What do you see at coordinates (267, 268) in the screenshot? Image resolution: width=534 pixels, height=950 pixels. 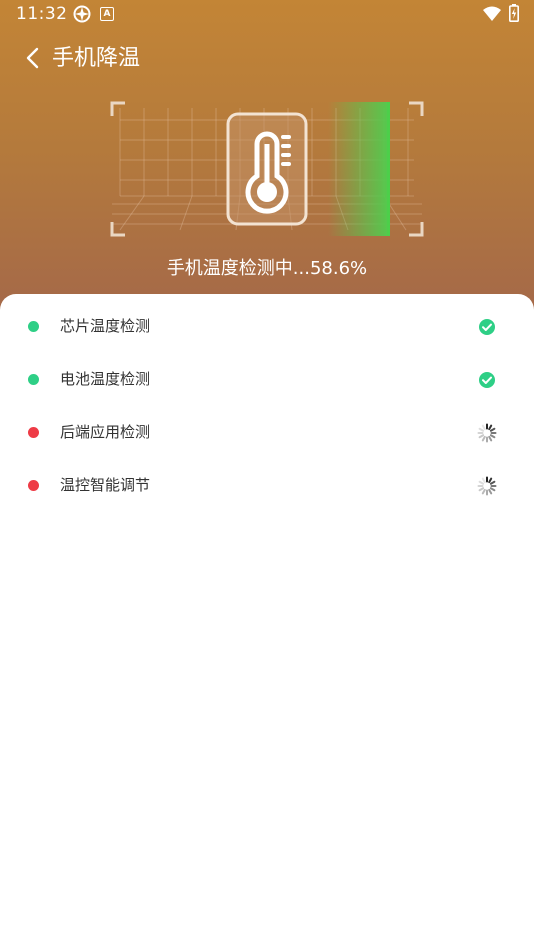 I see `scan-progress-text: 手机温度检测中...58.6%` at bounding box center [267, 268].